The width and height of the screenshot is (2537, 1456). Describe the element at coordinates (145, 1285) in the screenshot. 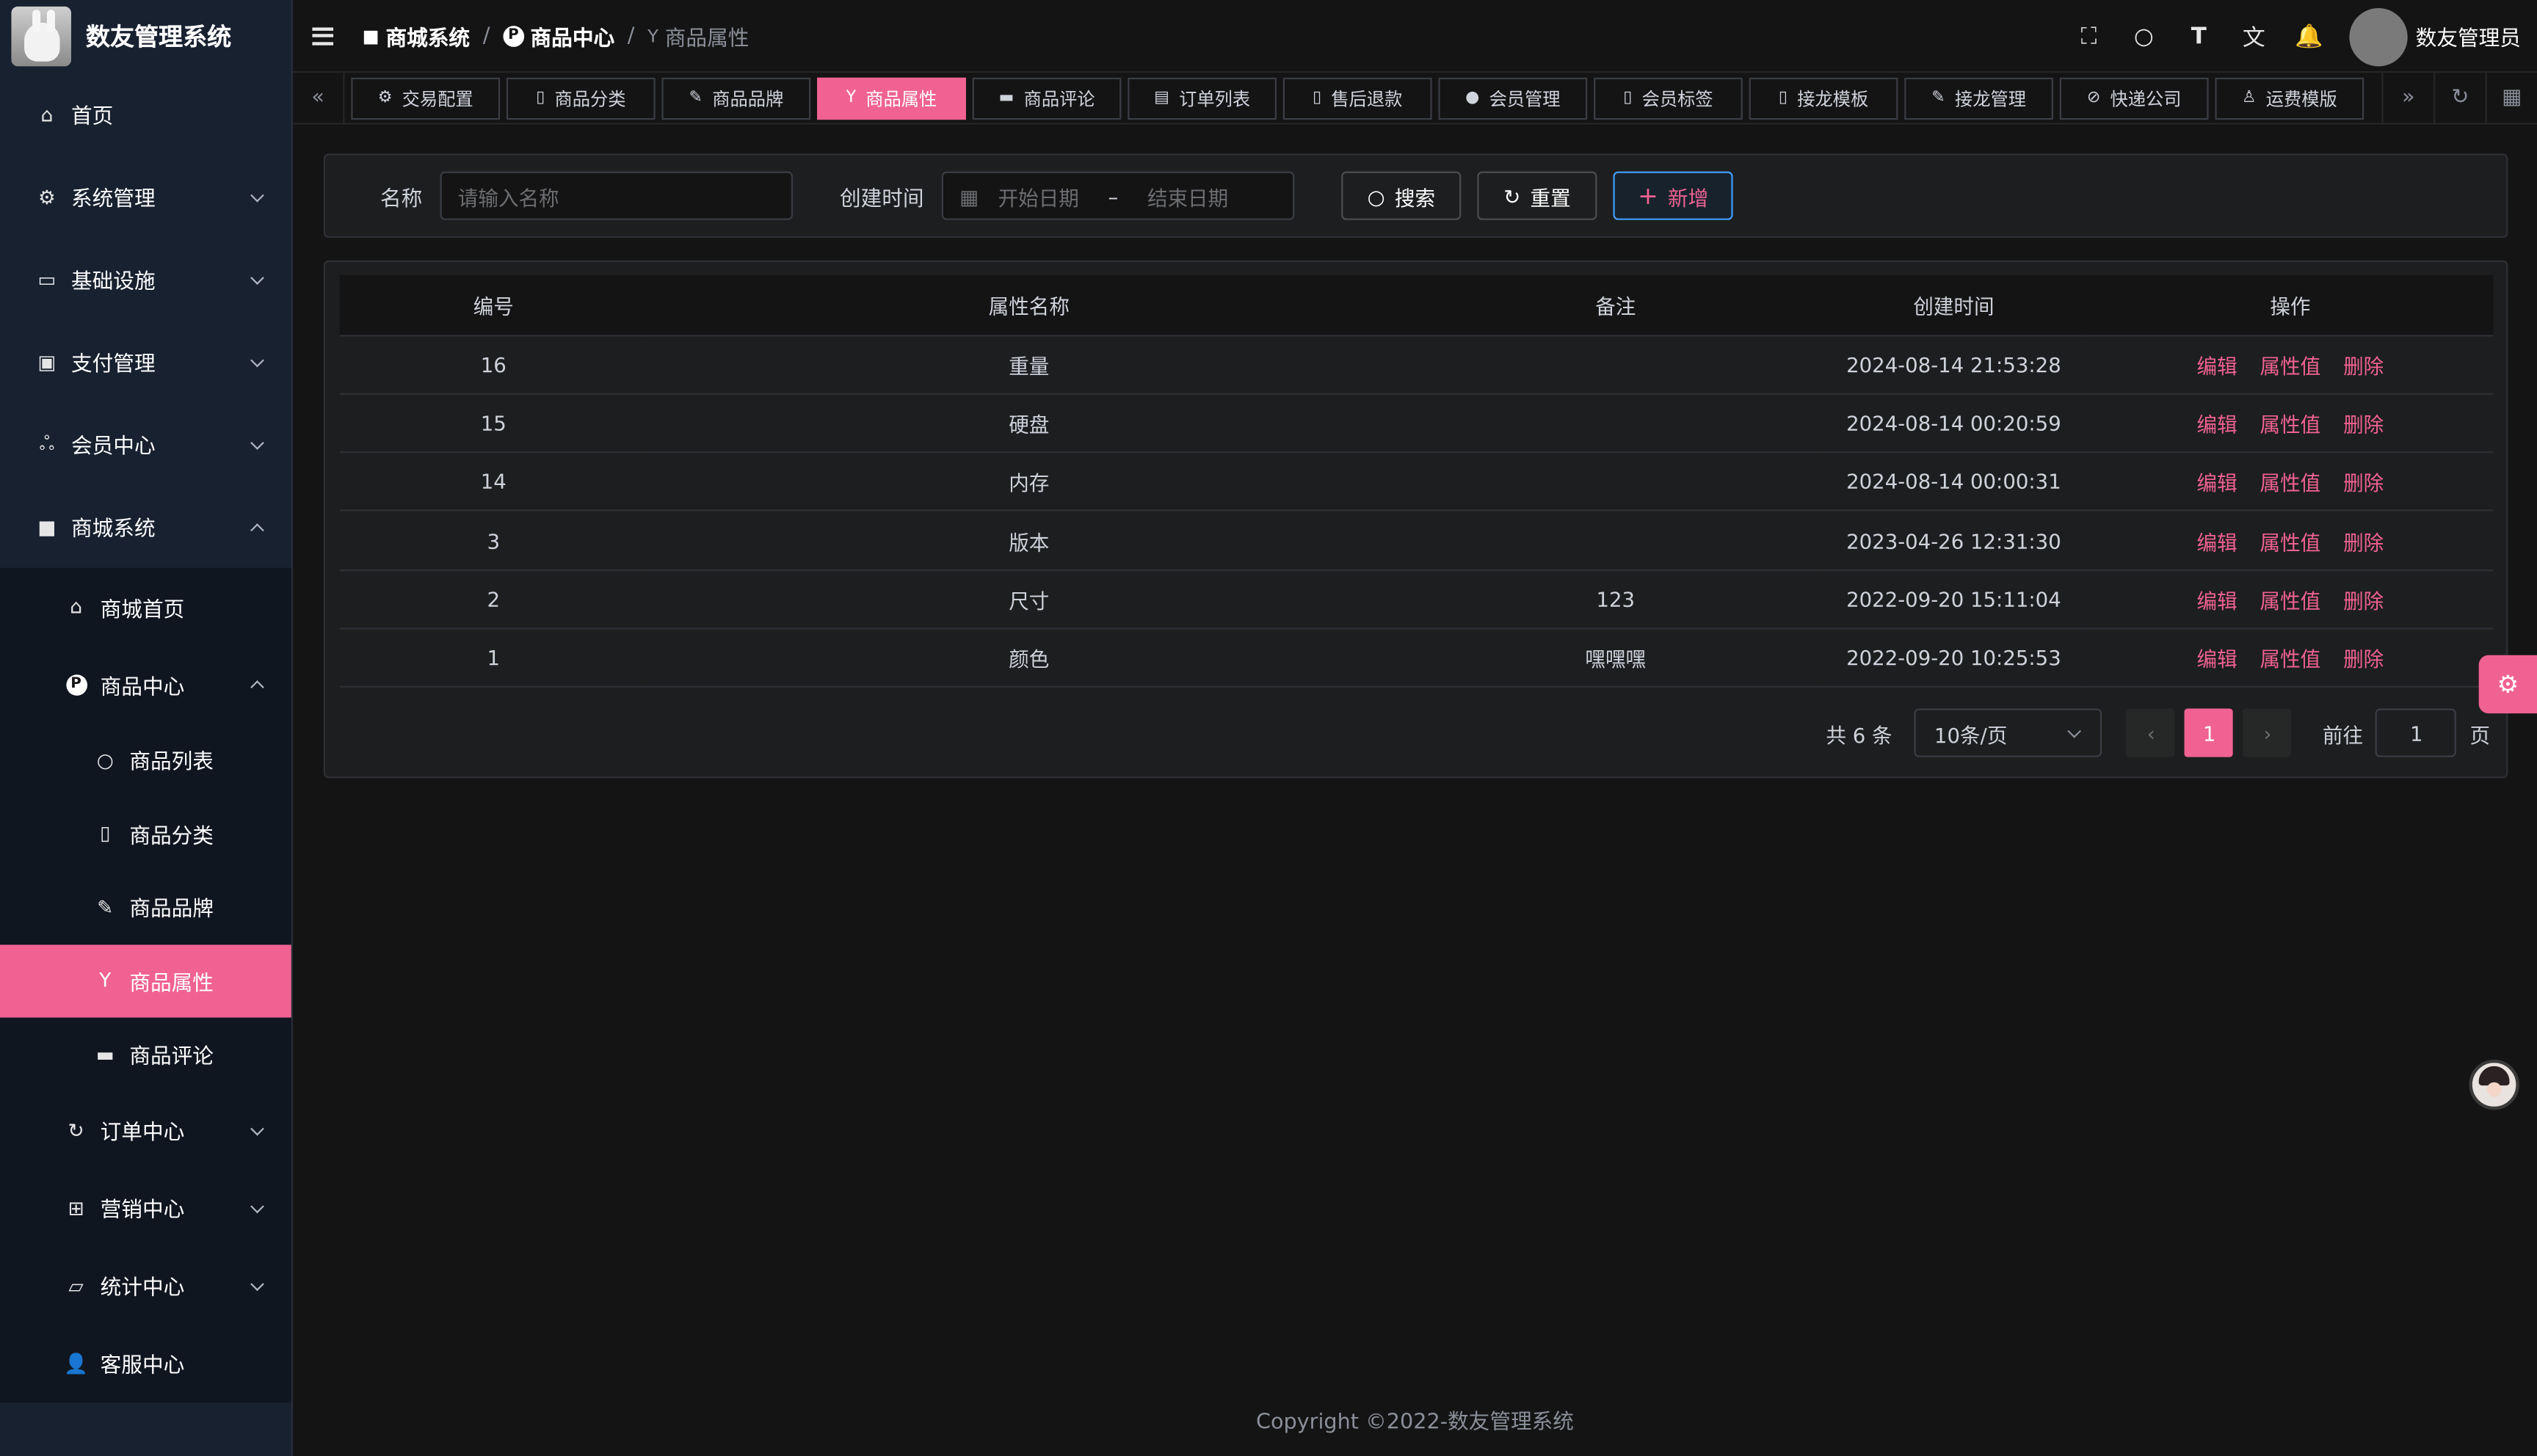

I see `sidebar-item-stats-center: ▱ 统计中心` at that location.